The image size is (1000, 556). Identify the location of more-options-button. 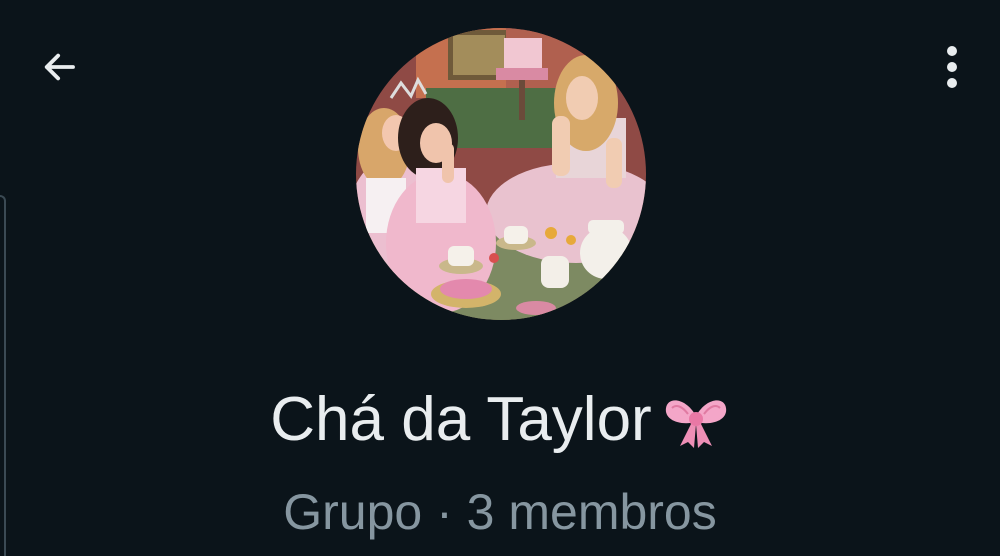
(952, 69).